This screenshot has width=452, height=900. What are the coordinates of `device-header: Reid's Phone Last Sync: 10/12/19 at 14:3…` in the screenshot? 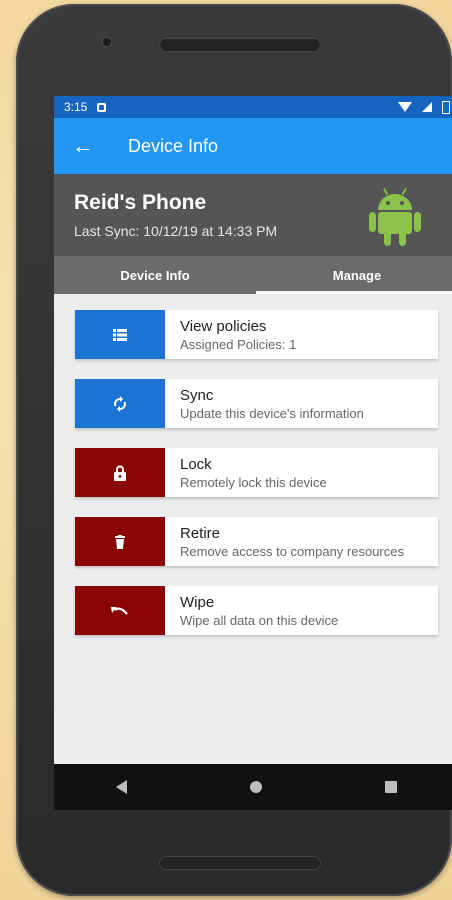 It's located at (253, 215).